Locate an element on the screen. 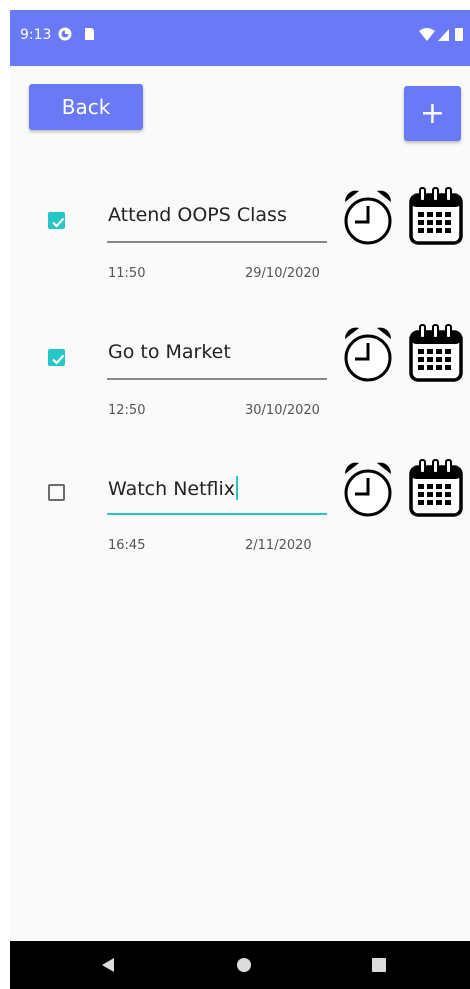 Image resolution: width=470 pixels, height=989 pixels. status-time: 9:13 is located at coordinates (36, 35).